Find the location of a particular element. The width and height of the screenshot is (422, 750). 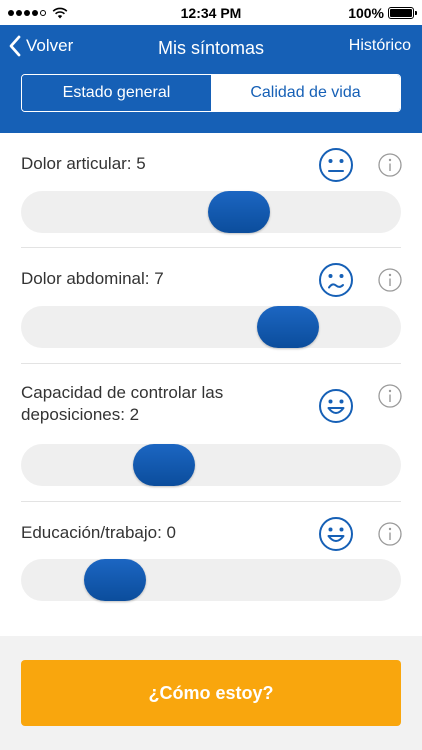

signal-strength-icon is located at coordinates (27, 12).